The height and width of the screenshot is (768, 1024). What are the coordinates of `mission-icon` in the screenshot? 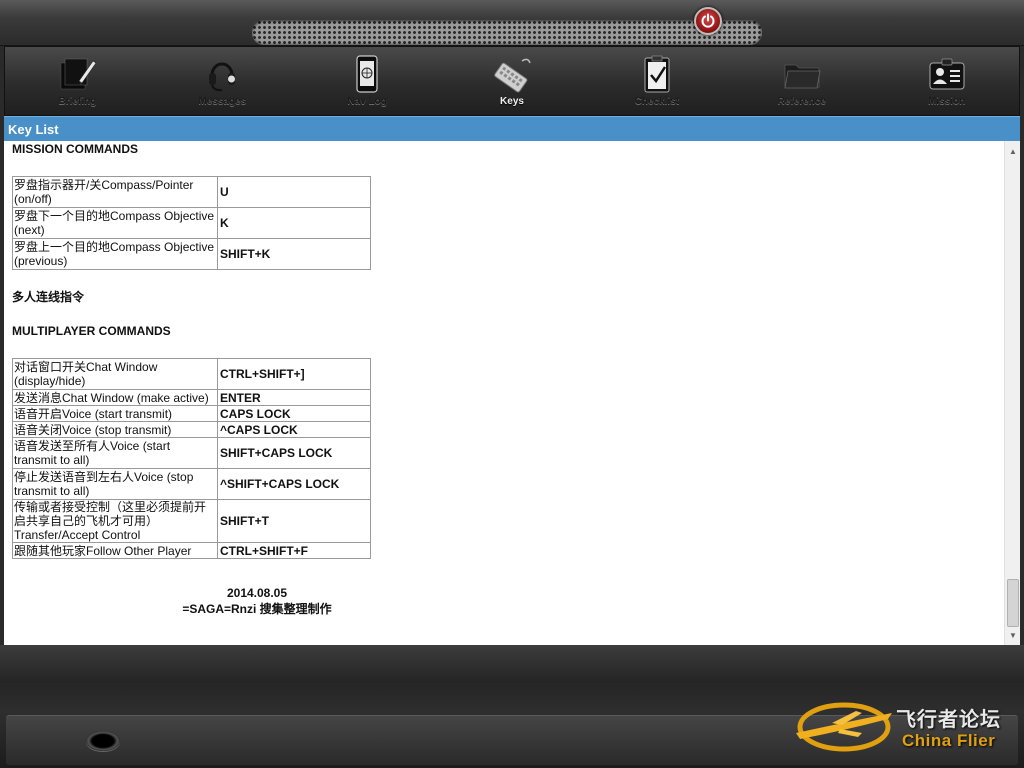 It's located at (947, 74).